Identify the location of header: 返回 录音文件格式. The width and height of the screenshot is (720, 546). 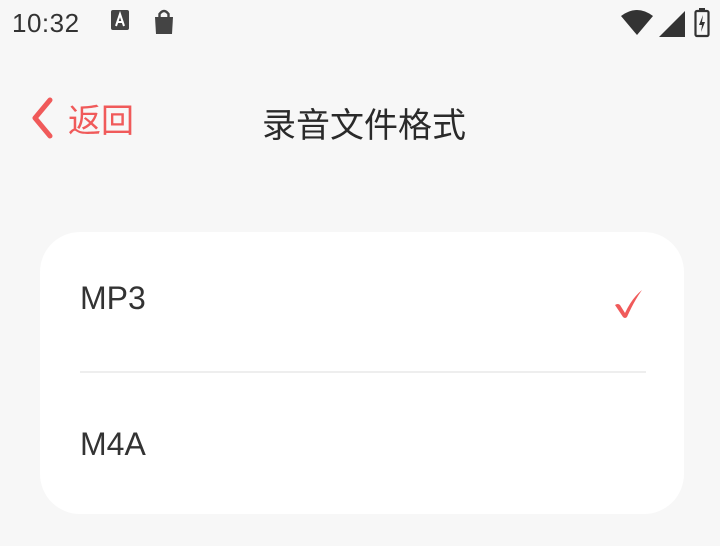
(360, 118).